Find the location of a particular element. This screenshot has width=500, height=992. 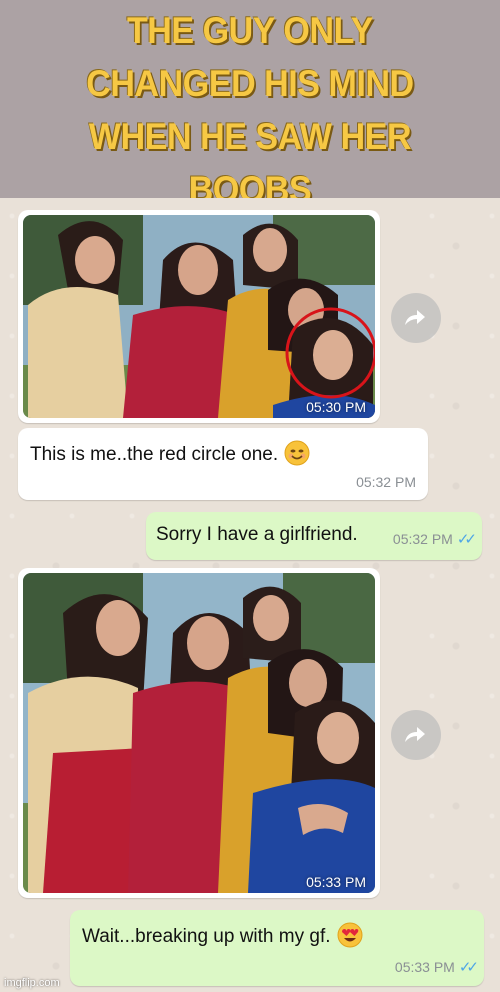

message-time: 05:32 PM is located at coordinates (386, 482).